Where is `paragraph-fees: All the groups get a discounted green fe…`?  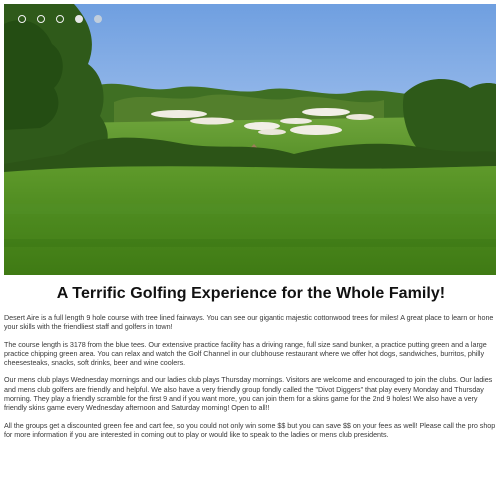 paragraph-fees: All the groups get a discounted green fe… is located at coordinates (250, 429).